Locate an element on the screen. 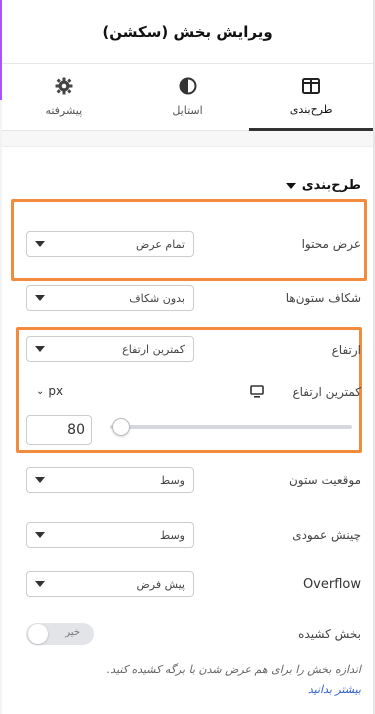  content-width-label: عرض محتوا is located at coordinates (331, 244).